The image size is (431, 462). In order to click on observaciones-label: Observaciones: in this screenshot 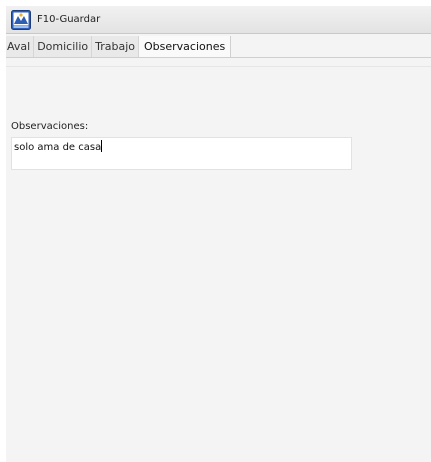, I will do `click(50, 126)`.